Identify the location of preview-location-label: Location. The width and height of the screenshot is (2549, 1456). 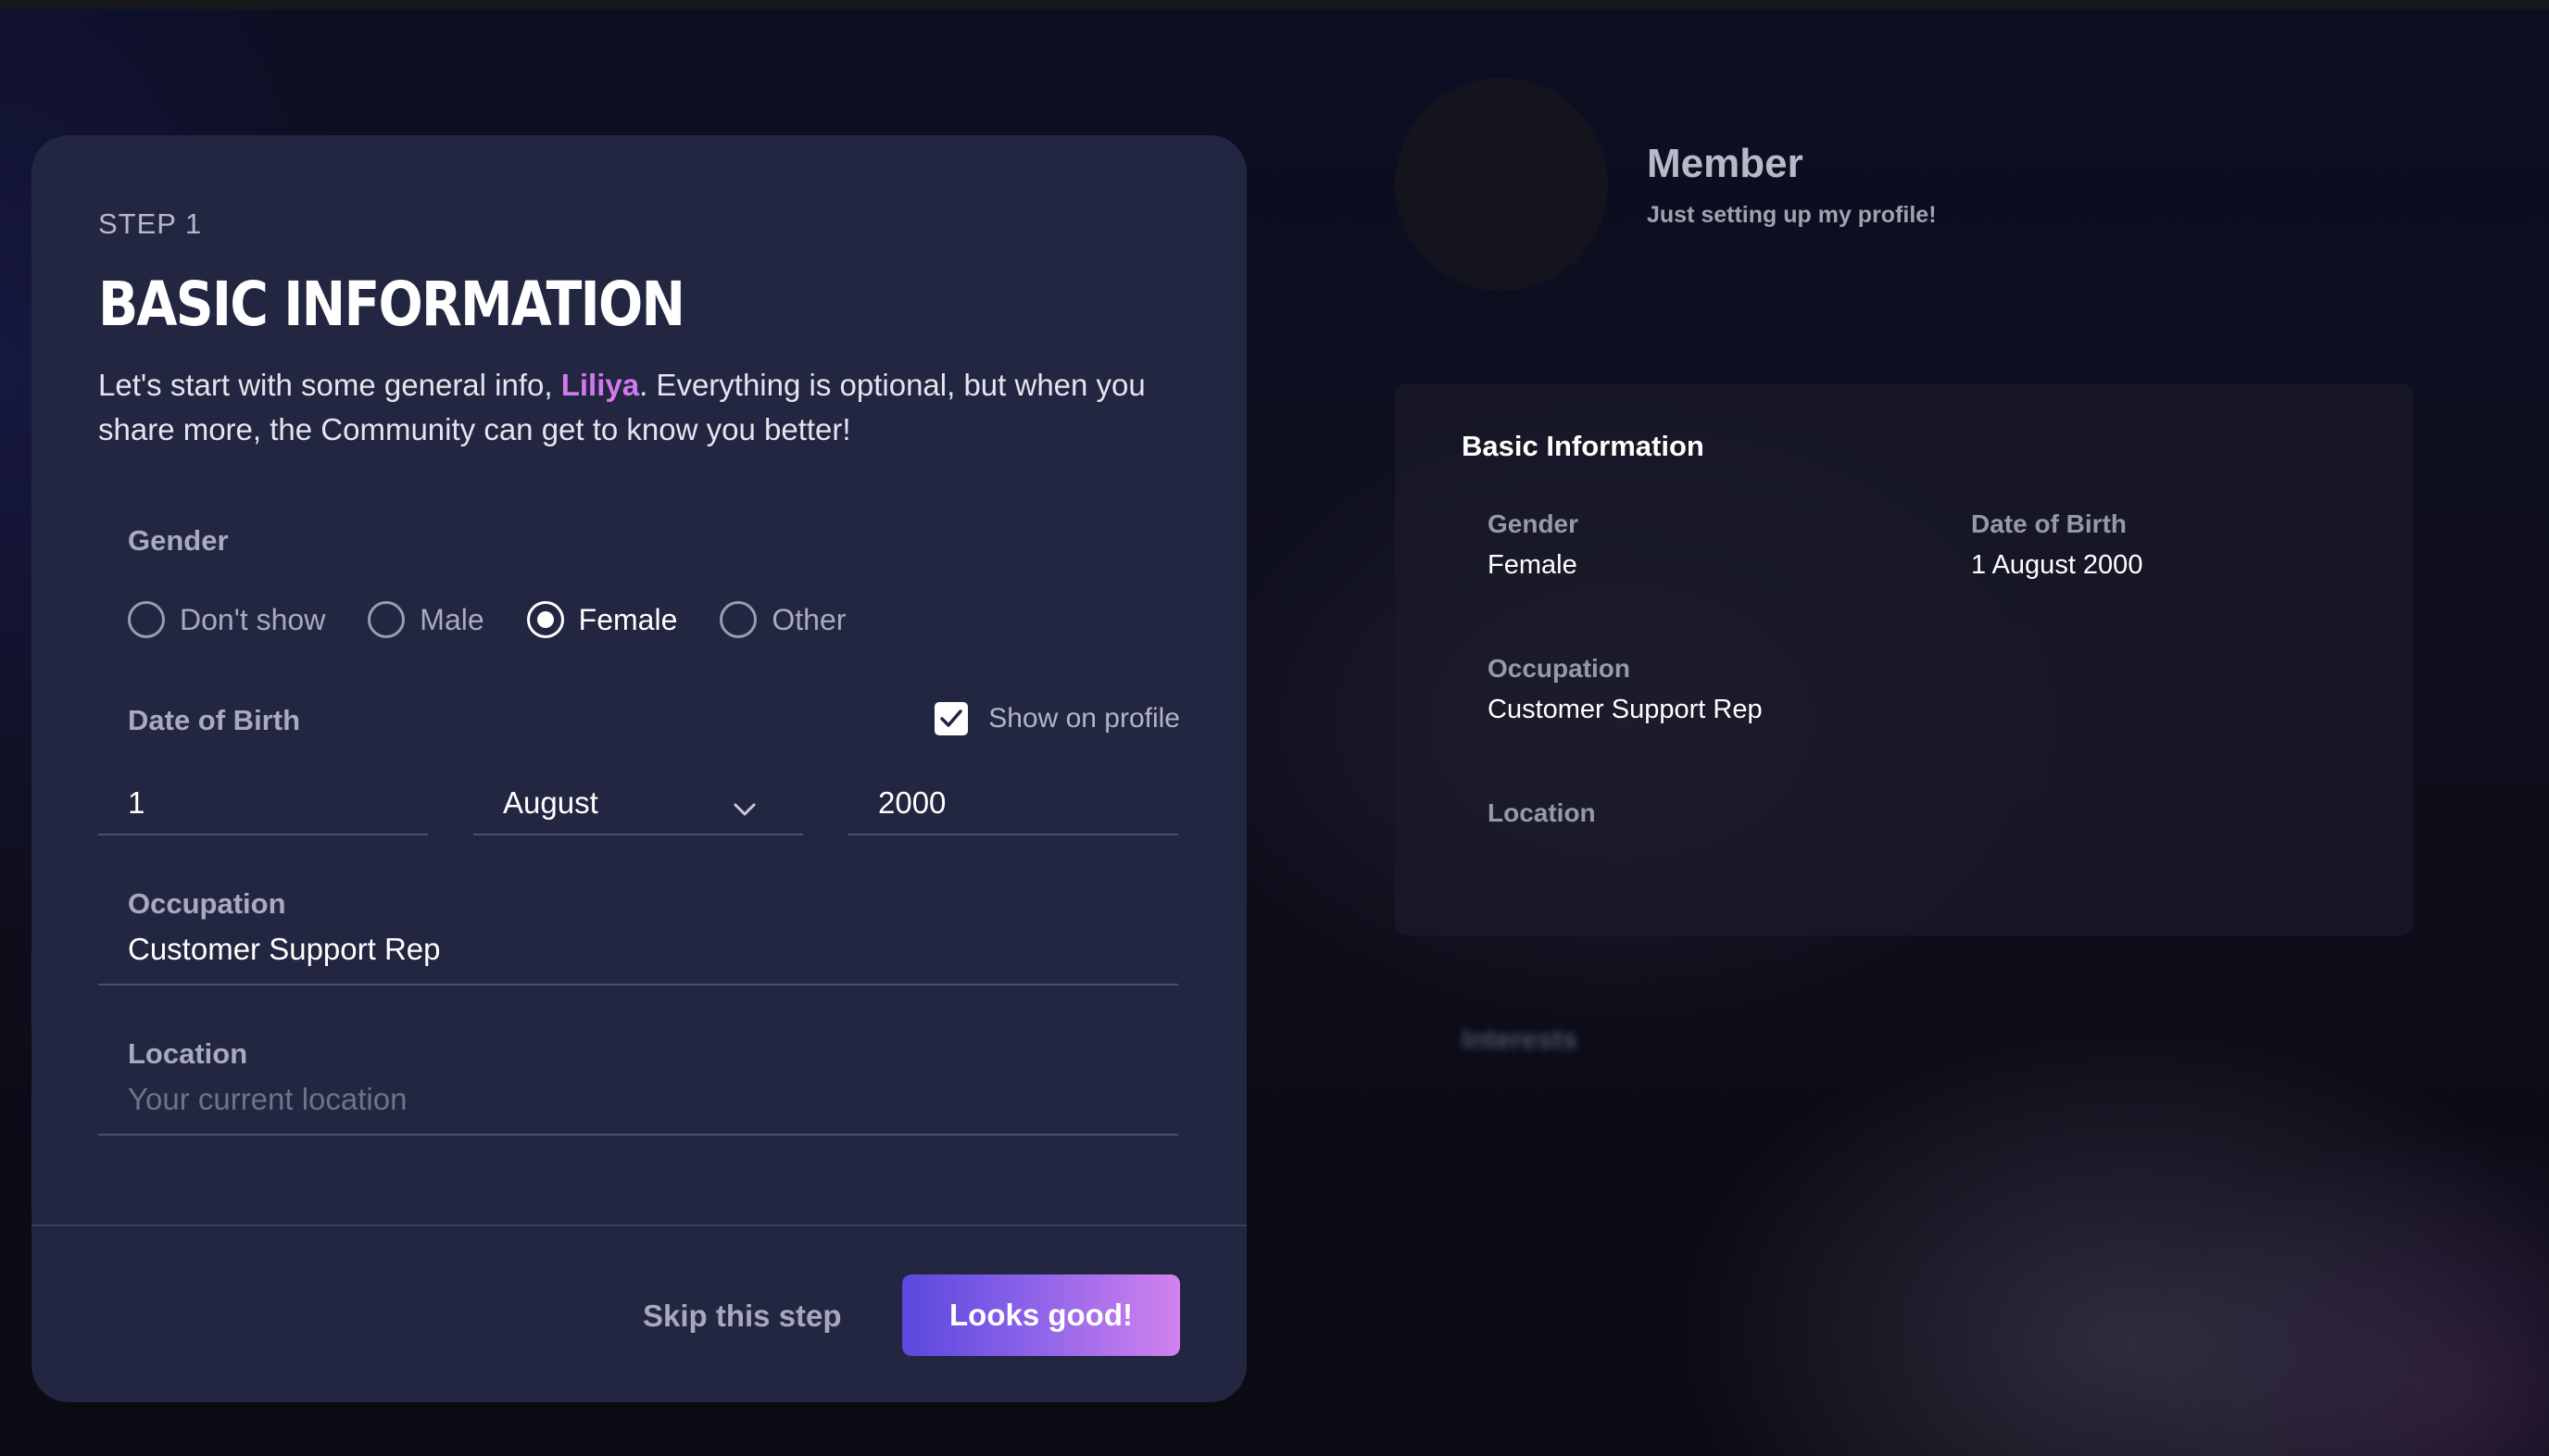
(1542, 812).